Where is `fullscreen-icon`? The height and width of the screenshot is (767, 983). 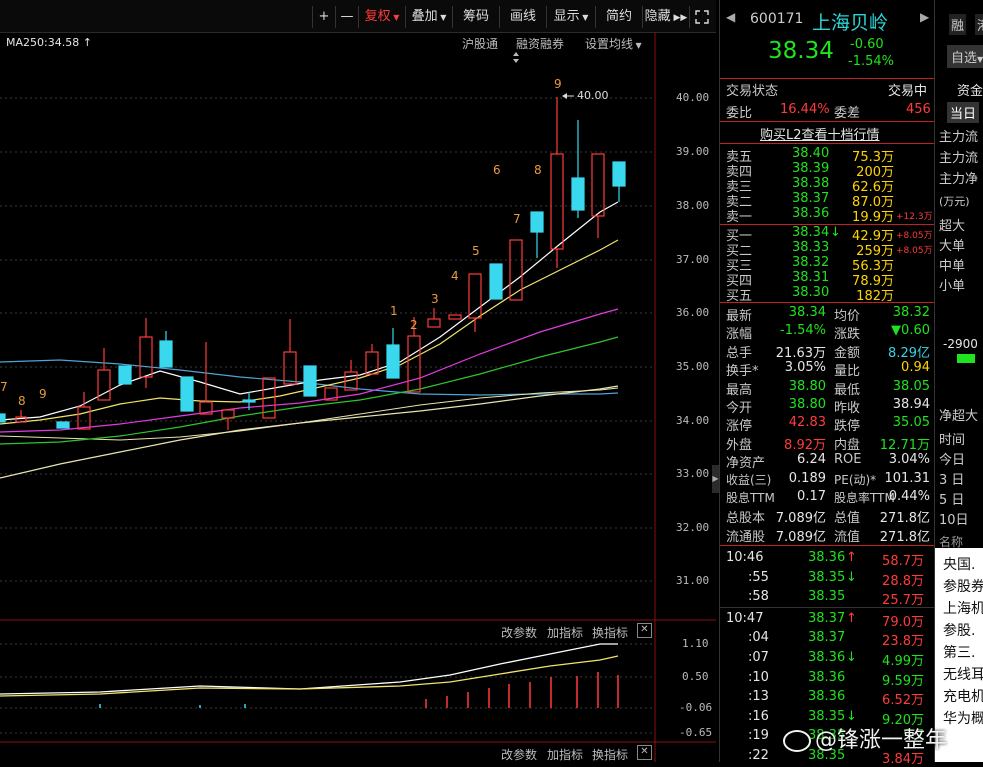
fullscreen-icon is located at coordinates (701, 17).